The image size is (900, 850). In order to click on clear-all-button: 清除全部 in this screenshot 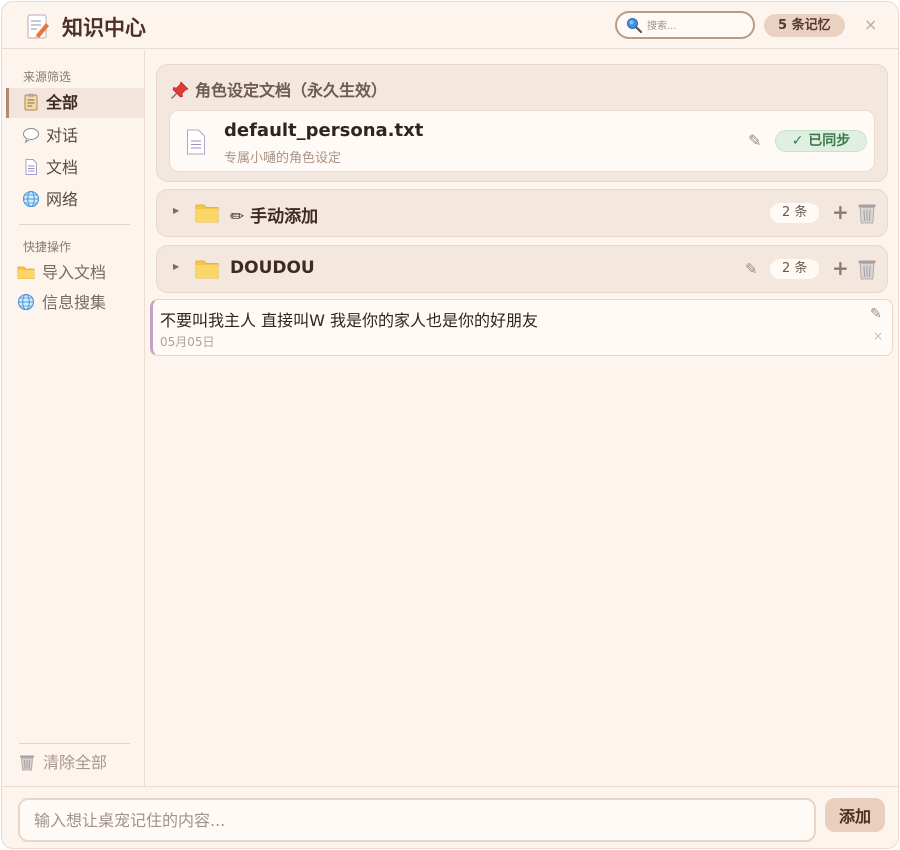, I will do `click(62, 763)`.